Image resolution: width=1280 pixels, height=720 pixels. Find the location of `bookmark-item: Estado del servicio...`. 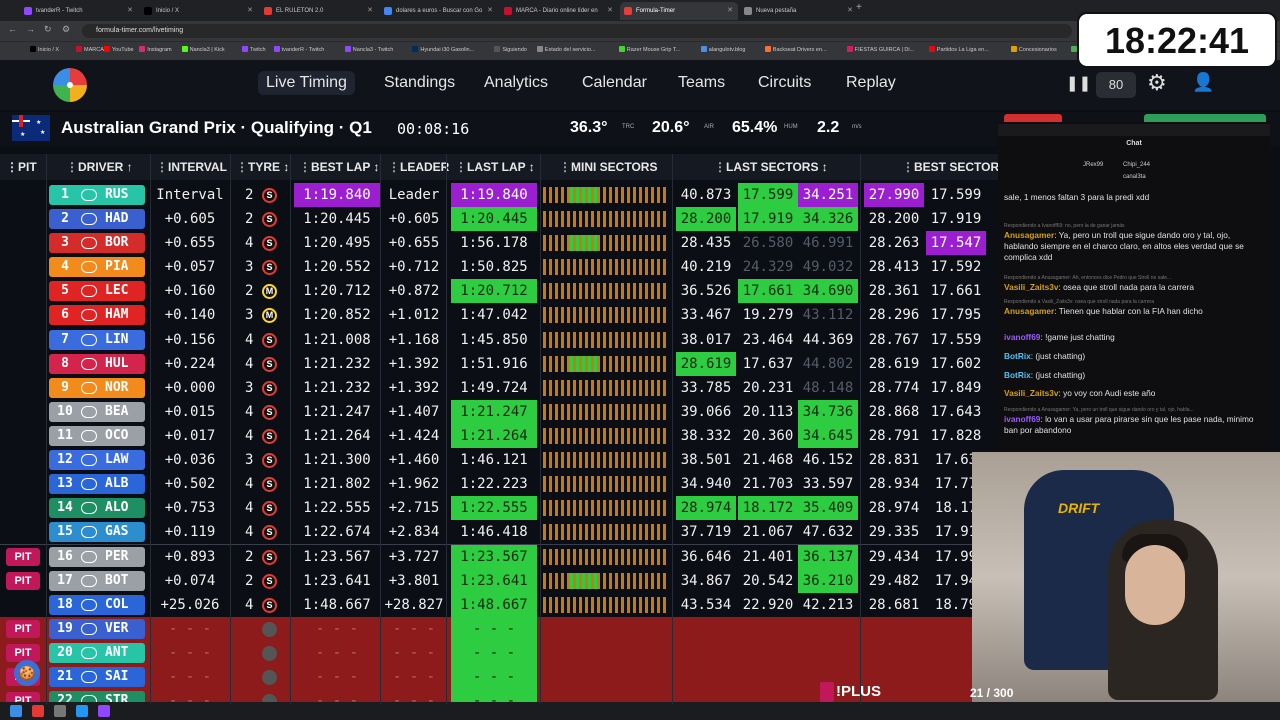

bookmark-item: Estado del servicio... is located at coordinates (566, 49).